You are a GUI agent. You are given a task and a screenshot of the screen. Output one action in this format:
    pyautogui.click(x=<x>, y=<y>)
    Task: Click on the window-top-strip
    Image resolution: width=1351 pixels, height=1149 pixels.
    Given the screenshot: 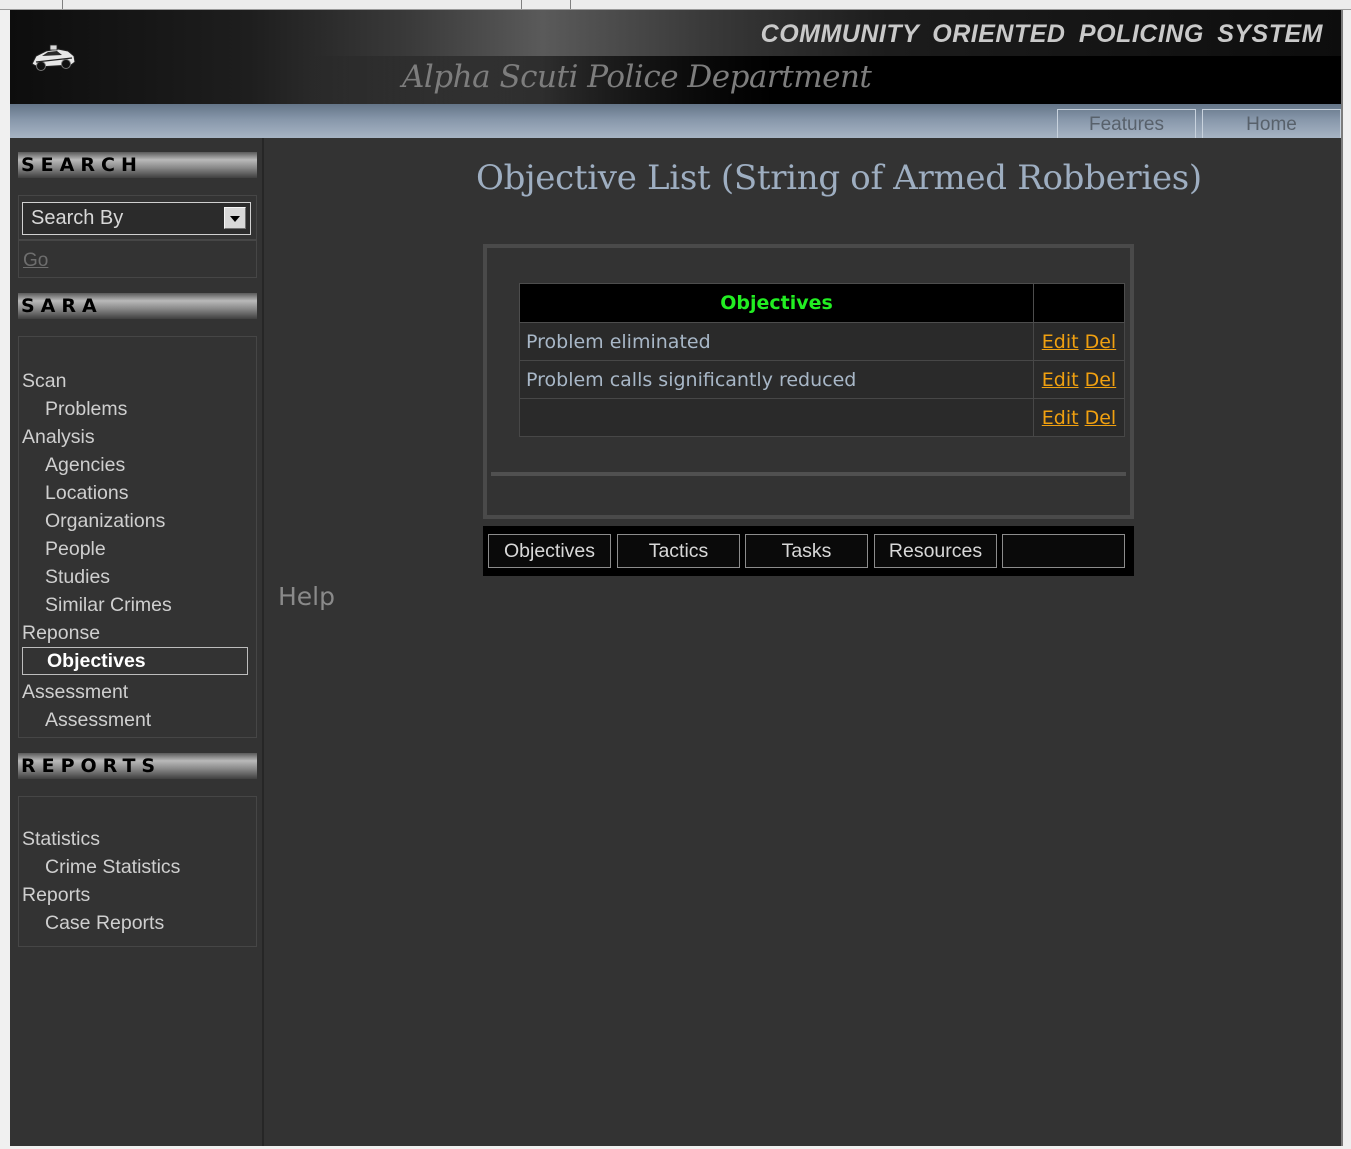 What is the action you would take?
    pyautogui.click(x=675, y=5)
    